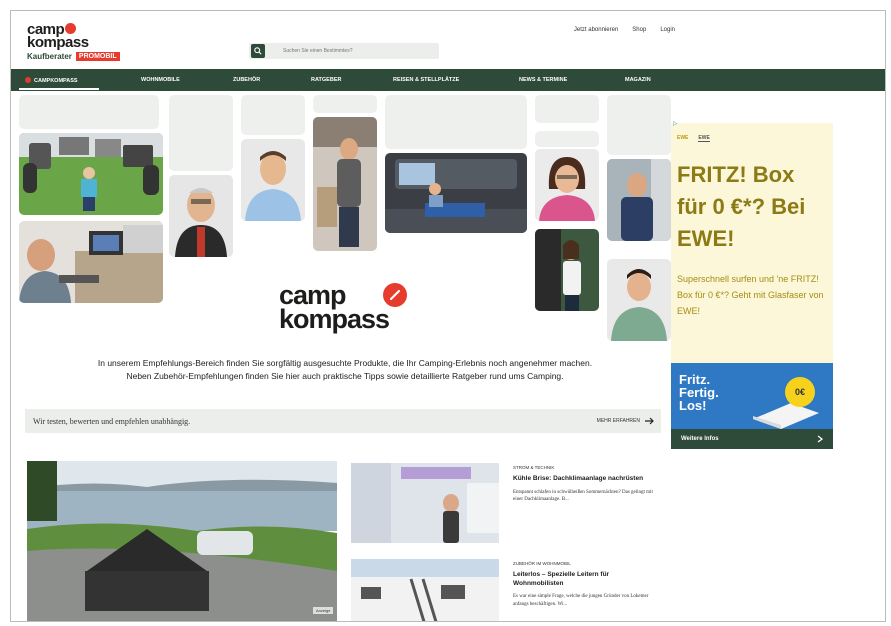 This screenshot has height=626, width=891. What do you see at coordinates (542, 563) in the screenshot?
I see `article-category: Zubehör im Wohnmobil` at bounding box center [542, 563].